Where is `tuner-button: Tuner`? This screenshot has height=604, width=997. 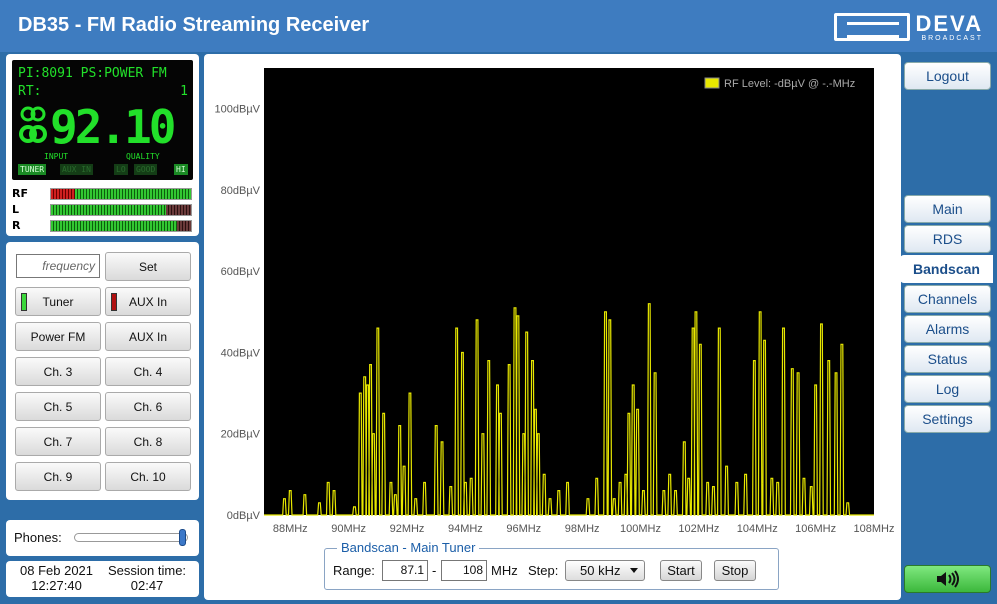 tuner-button: Tuner is located at coordinates (58, 301).